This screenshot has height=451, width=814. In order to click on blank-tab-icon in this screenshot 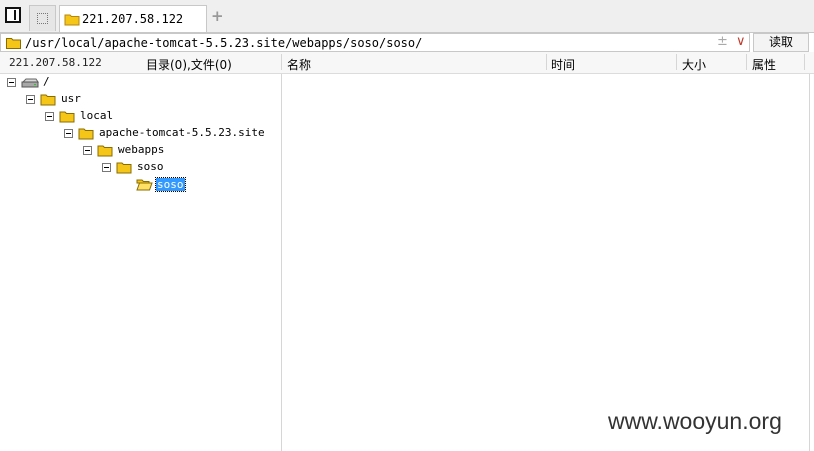, I will do `click(42, 18)`.